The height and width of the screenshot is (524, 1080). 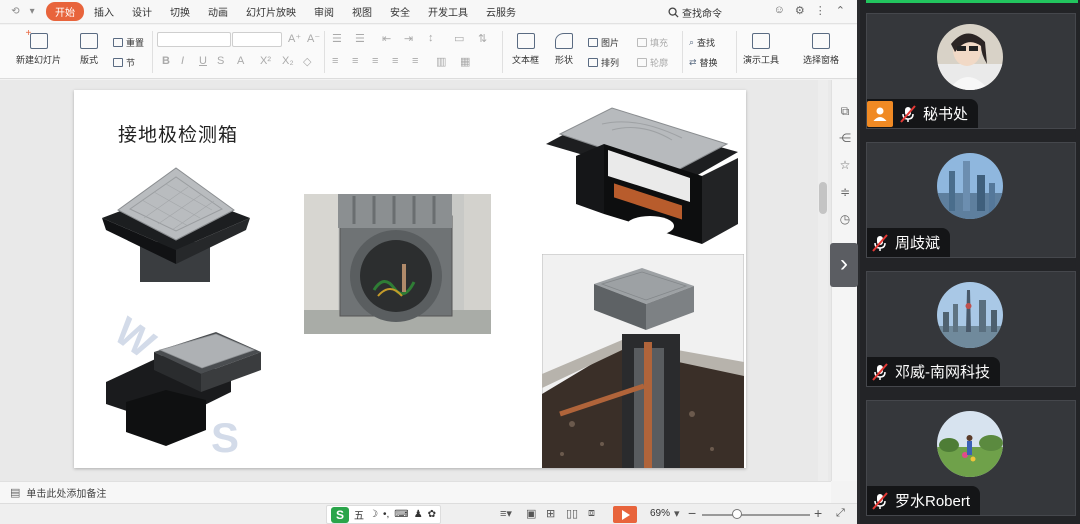 What do you see at coordinates (971, 458) in the screenshot?
I see `participant-tile: 罗水Robert` at bounding box center [971, 458].